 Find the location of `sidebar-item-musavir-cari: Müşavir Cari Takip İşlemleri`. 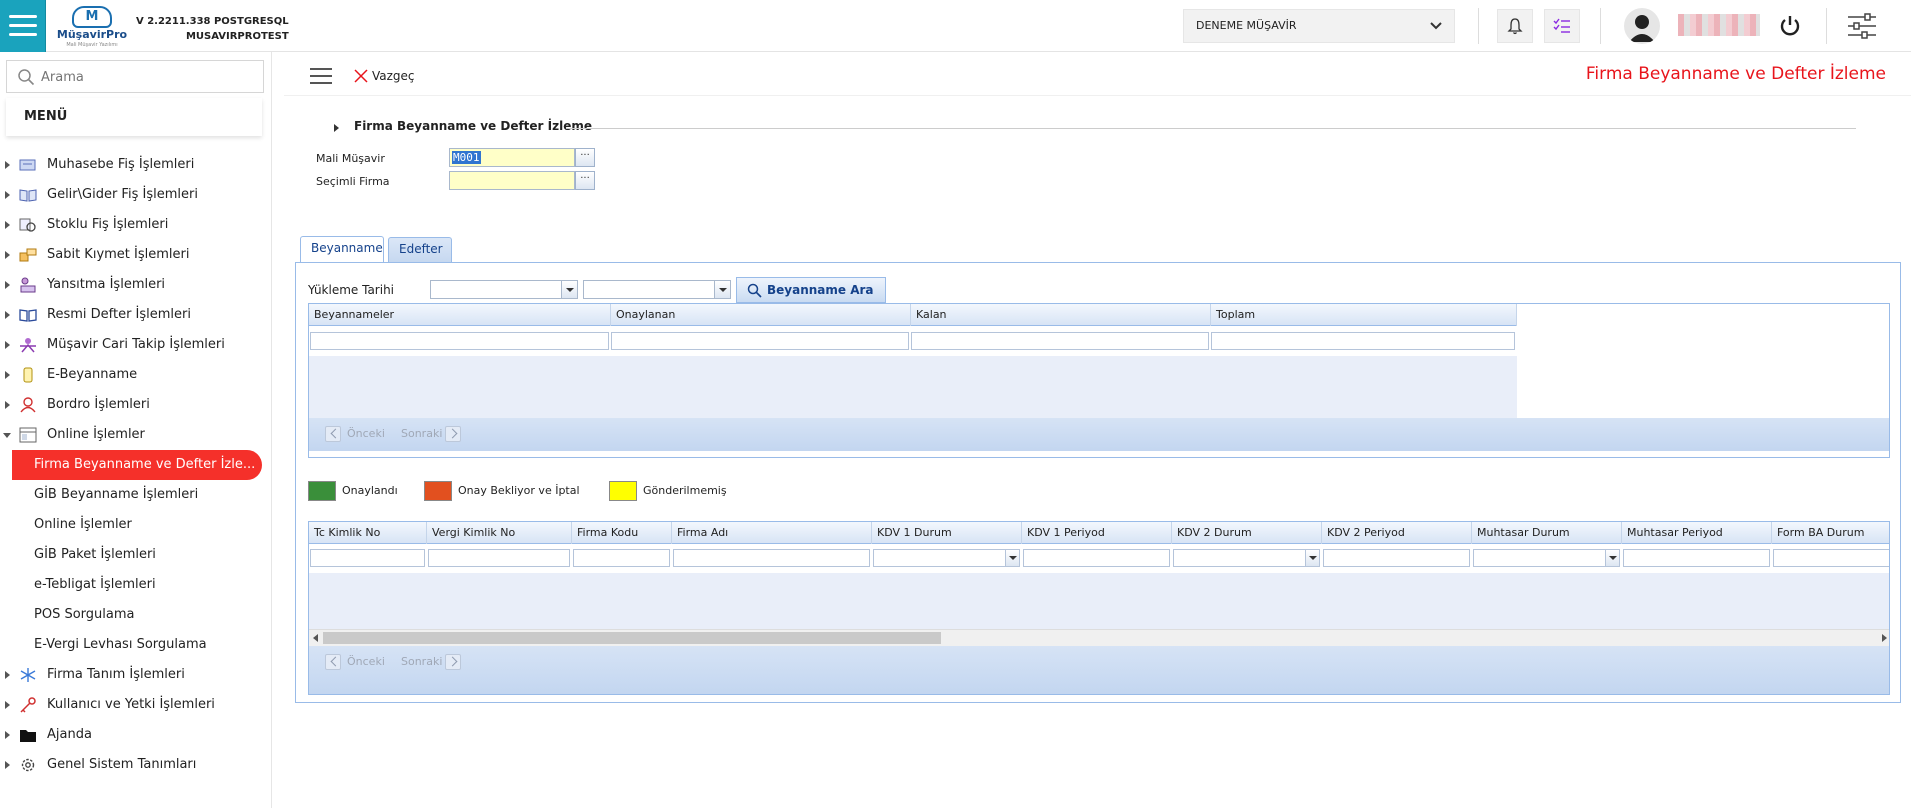

sidebar-item-musavir-cari: Müşavir Cari Takip İşlemleri is located at coordinates (136, 345).